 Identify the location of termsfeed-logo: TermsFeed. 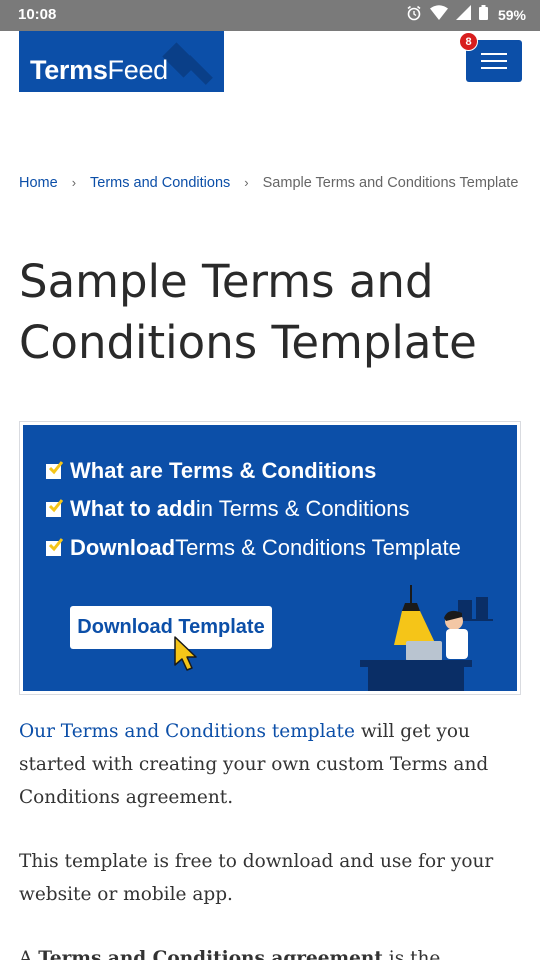
(121, 61).